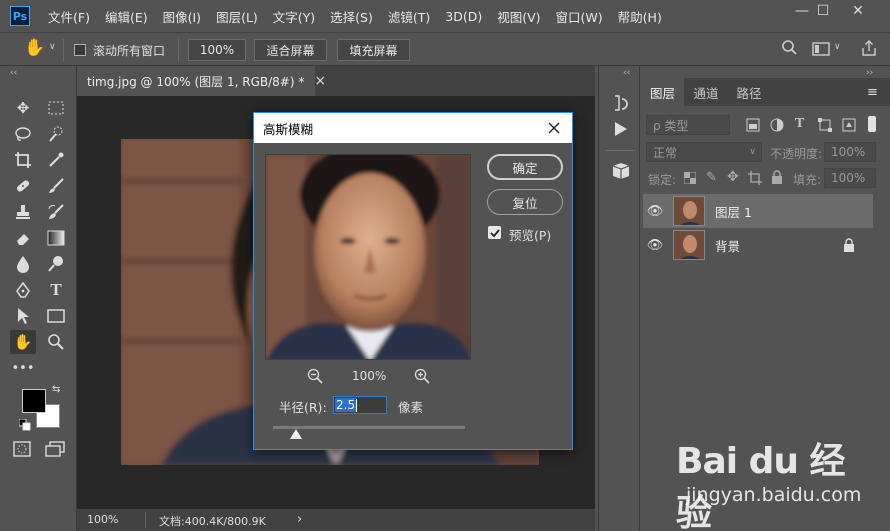  Describe the element at coordinates (711, 177) in the screenshot. I see `lock-image-icon: ✎` at that location.